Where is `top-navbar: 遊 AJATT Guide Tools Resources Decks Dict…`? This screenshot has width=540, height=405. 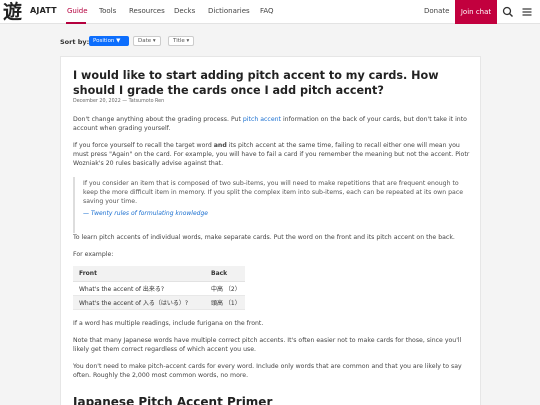
top-navbar: 遊 AJATT Guide Tools Resources Decks Dict… is located at coordinates (270, 12).